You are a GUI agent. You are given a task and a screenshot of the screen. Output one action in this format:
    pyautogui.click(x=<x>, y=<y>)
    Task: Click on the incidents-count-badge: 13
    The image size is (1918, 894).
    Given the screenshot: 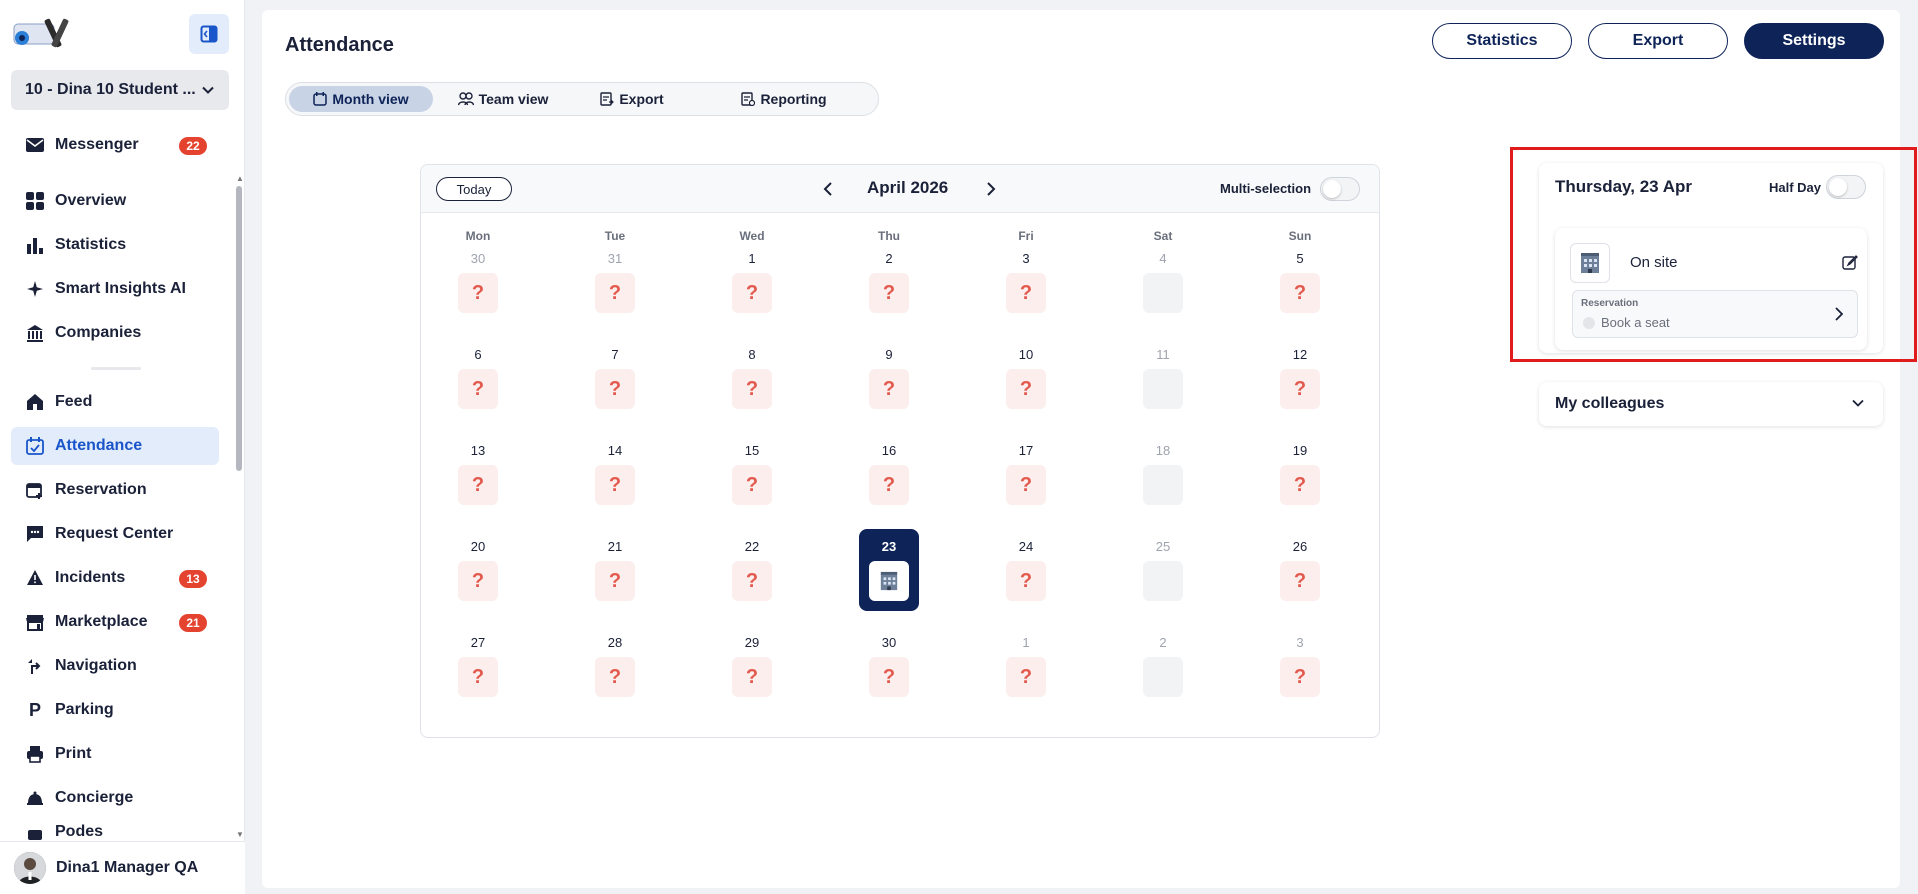 What is the action you would take?
    pyautogui.click(x=193, y=579)
    